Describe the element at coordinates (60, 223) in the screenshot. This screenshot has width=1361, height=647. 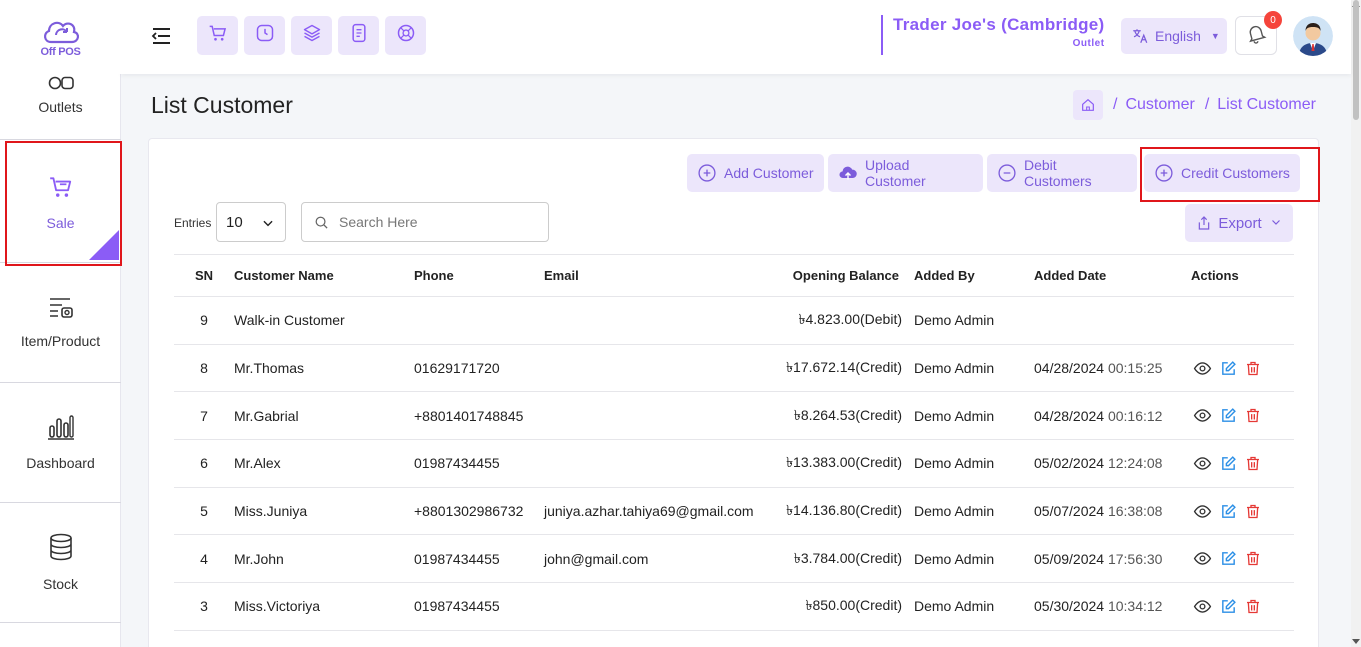
I see `sidebar-item-label: Sale` at that location.